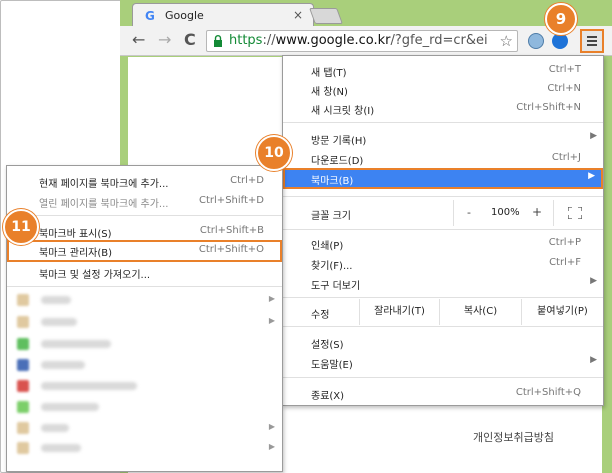  Describe the element at coordinates (505, 212) in the screenshot. I see `zoom-level: 100%` at that location.